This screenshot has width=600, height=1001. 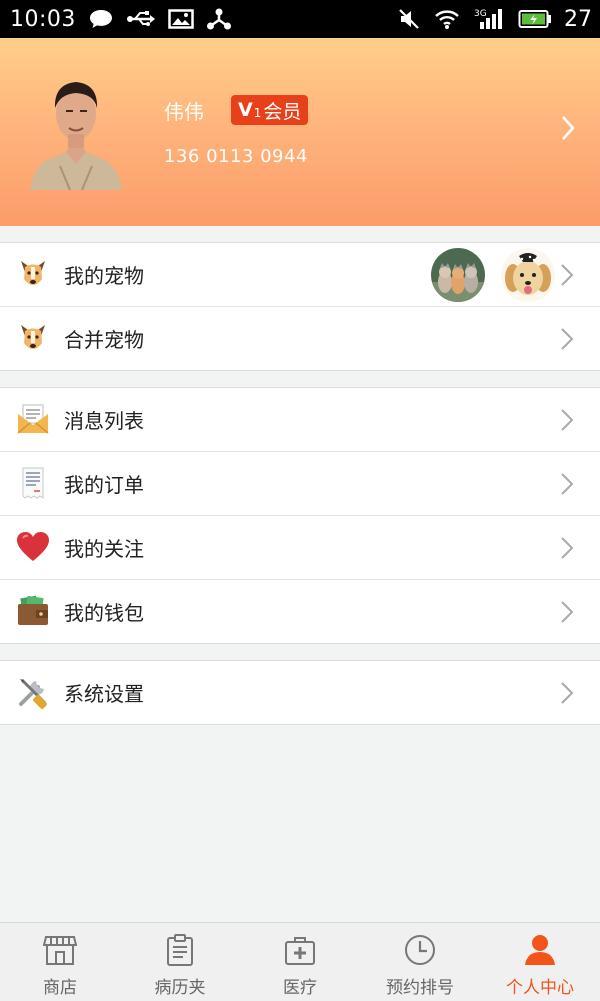 I want to click on bottom-tab-bar: 商店 病历夹 医疗 预约排号 个人中心, so click(x=300, y=961).